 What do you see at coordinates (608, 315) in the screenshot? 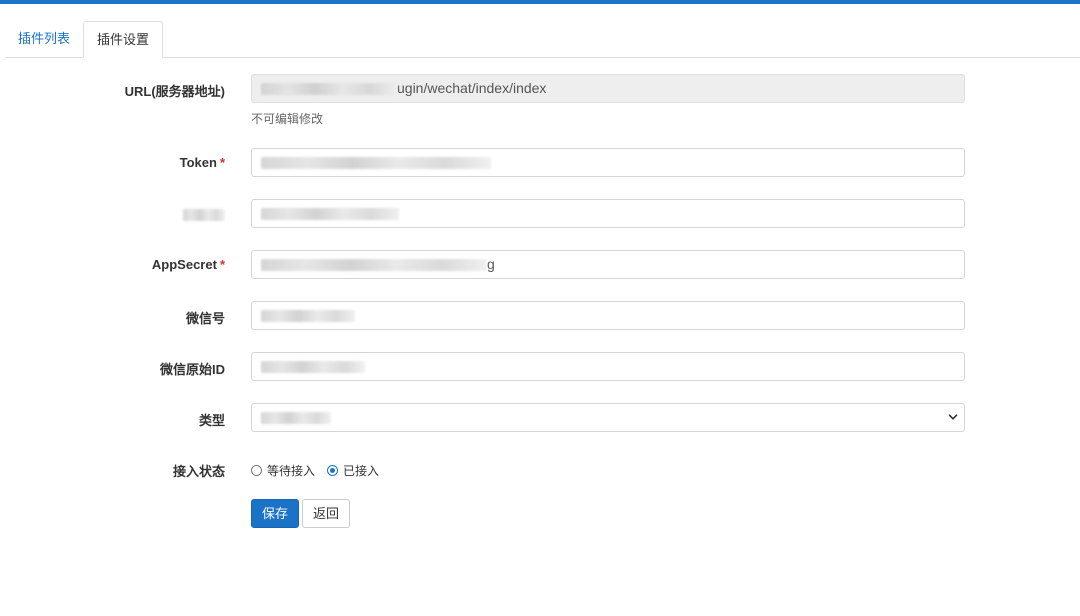
I see `wechat-no-input` at bounding box center [608, 315].